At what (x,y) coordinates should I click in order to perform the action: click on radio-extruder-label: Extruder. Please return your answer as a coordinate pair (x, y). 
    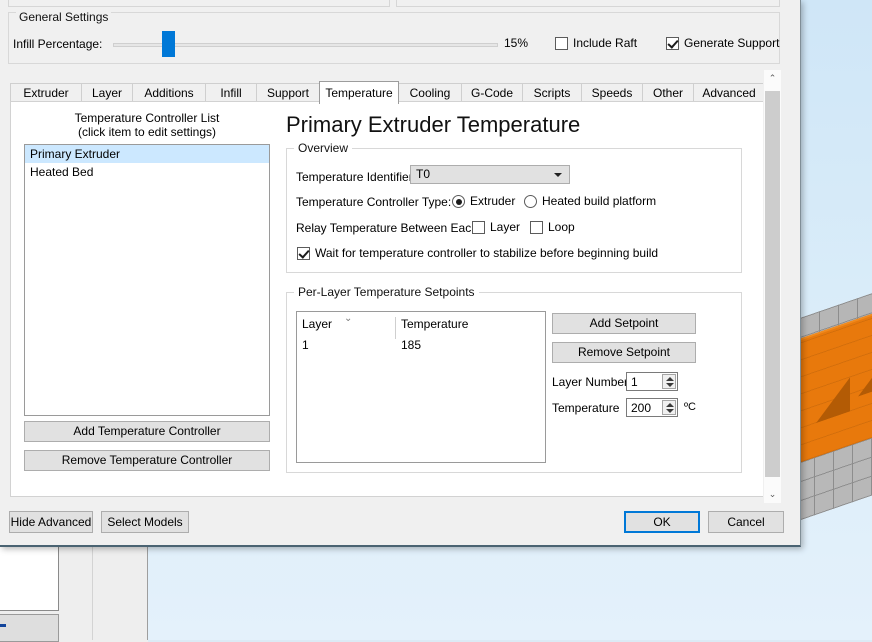
    Looking at the image, I should click on (492, 201).